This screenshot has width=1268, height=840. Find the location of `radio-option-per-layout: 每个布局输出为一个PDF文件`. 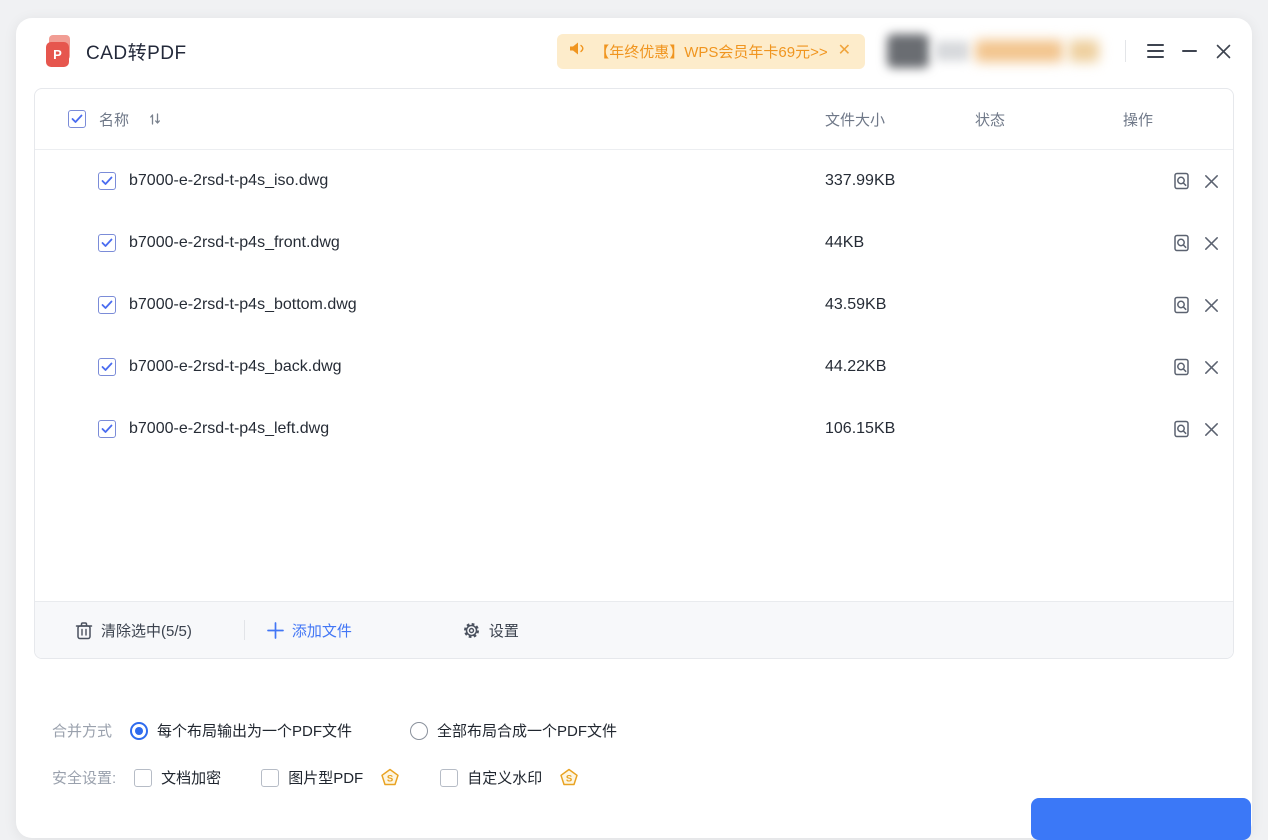

radio-option-per-layout: 每个布局输出为一个PDF文件 is located at coordinates (241, 730).